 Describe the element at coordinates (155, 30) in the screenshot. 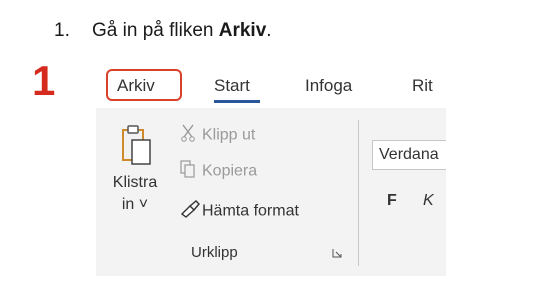

I see `step-text: Gå in på fliken` at that location.